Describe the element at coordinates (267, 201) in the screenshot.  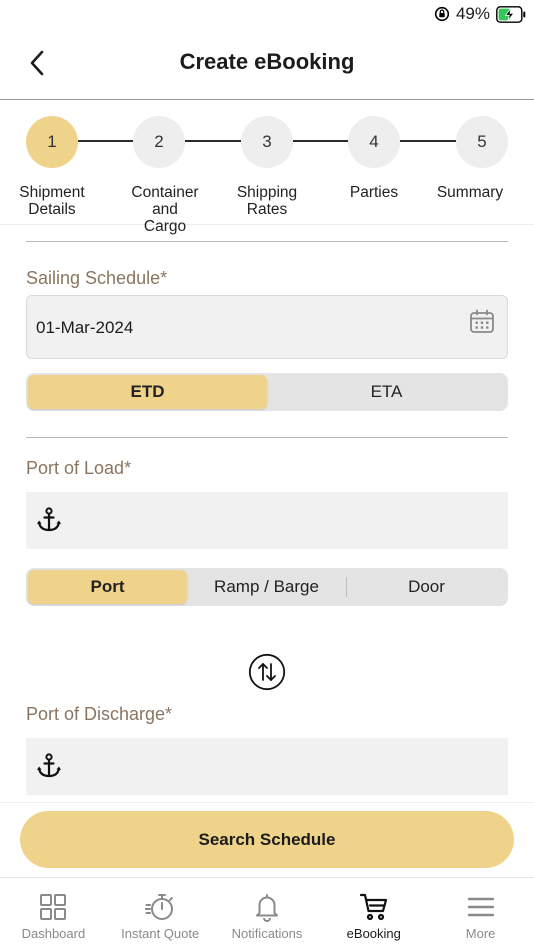
I see `step-label: Shipping Rates` at that location.